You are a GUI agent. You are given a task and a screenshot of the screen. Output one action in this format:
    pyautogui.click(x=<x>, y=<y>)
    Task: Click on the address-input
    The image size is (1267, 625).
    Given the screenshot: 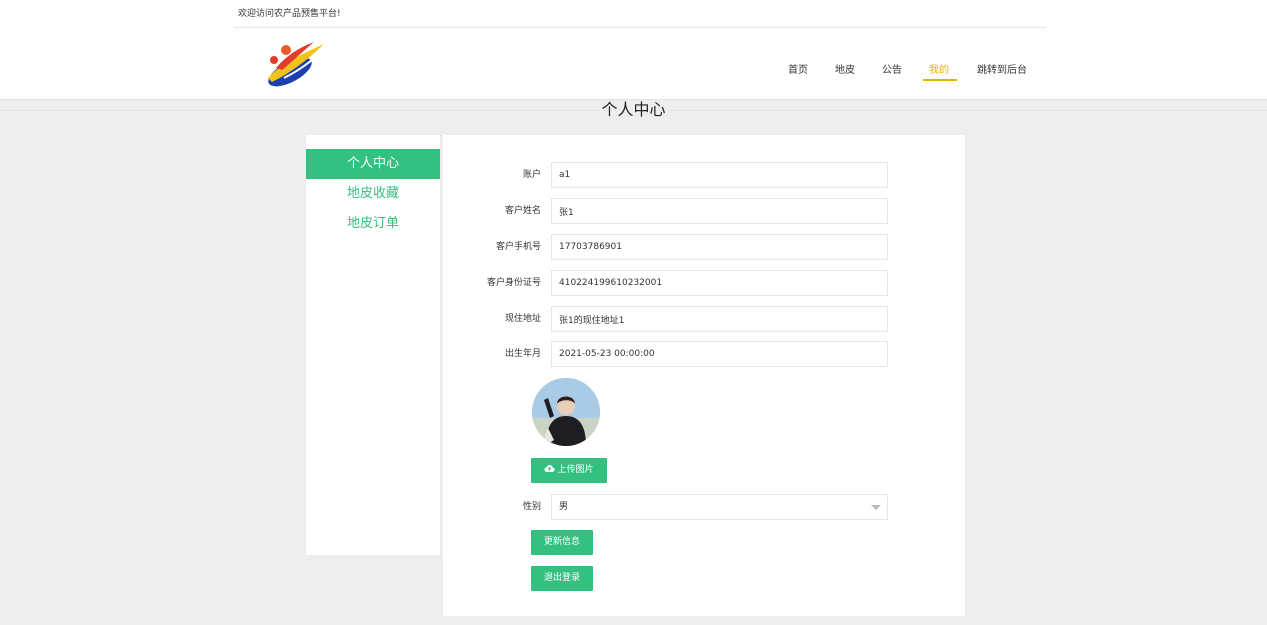 What is the action you would take?
    pyautogui.click(x=719, y=319)
    